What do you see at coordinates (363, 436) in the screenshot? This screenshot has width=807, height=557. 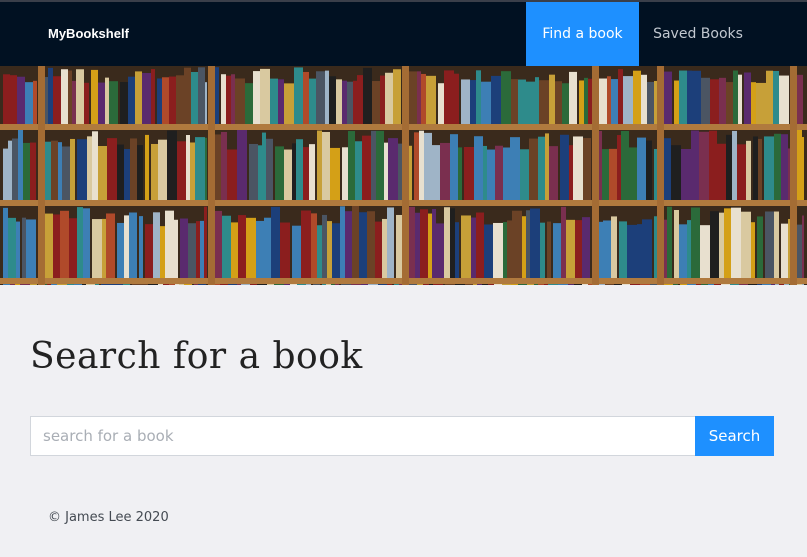 I see `search-input` at bounding box center [363, 436].